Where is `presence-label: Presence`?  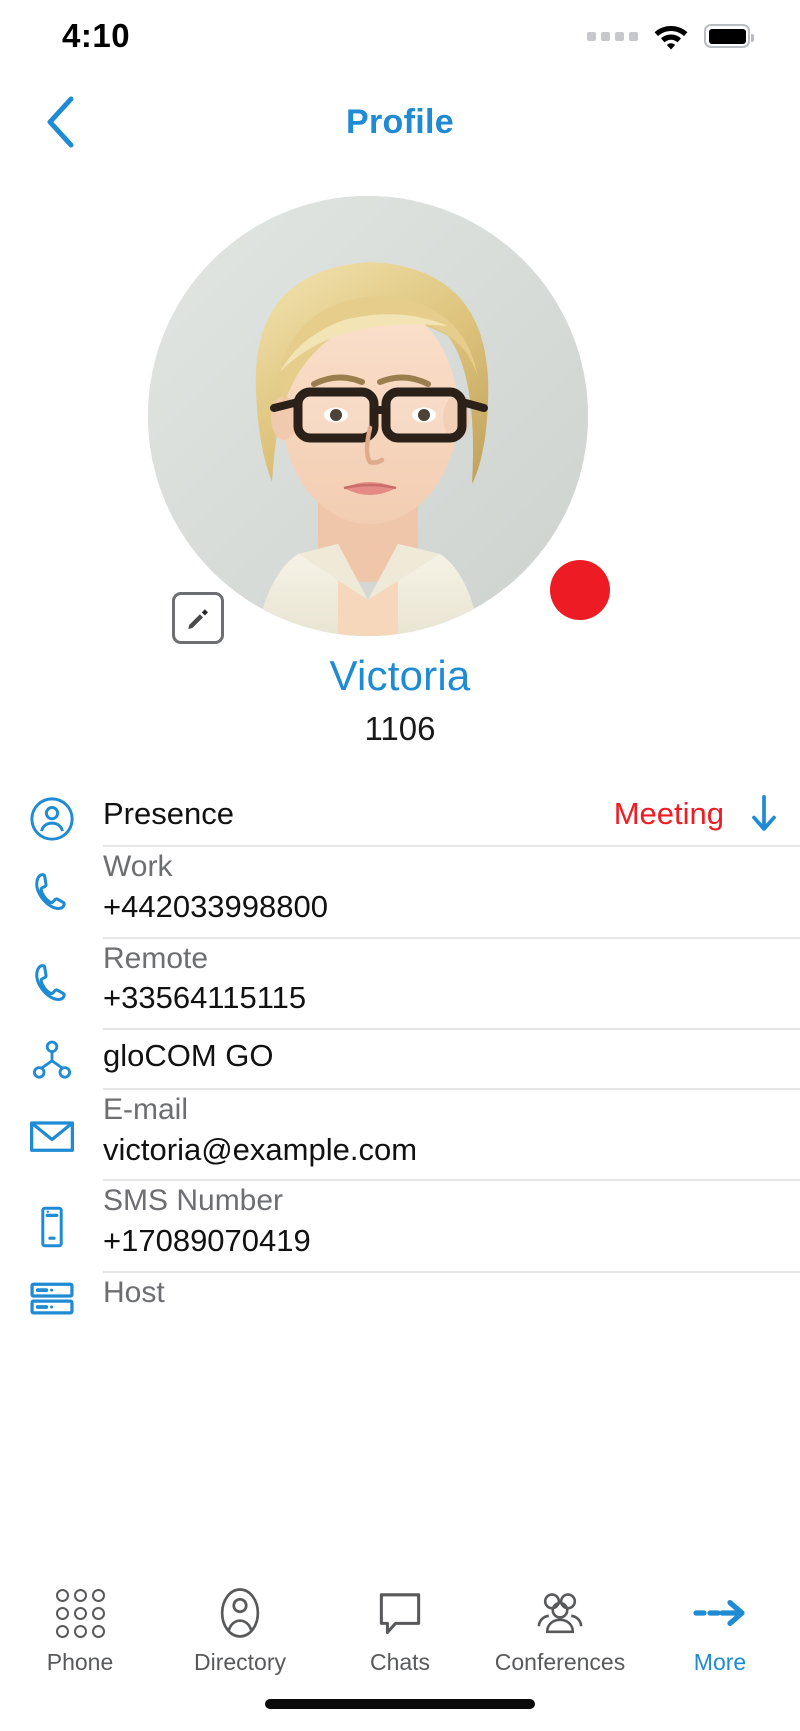
presence-label: Presence is located at coordinates (168, 813).